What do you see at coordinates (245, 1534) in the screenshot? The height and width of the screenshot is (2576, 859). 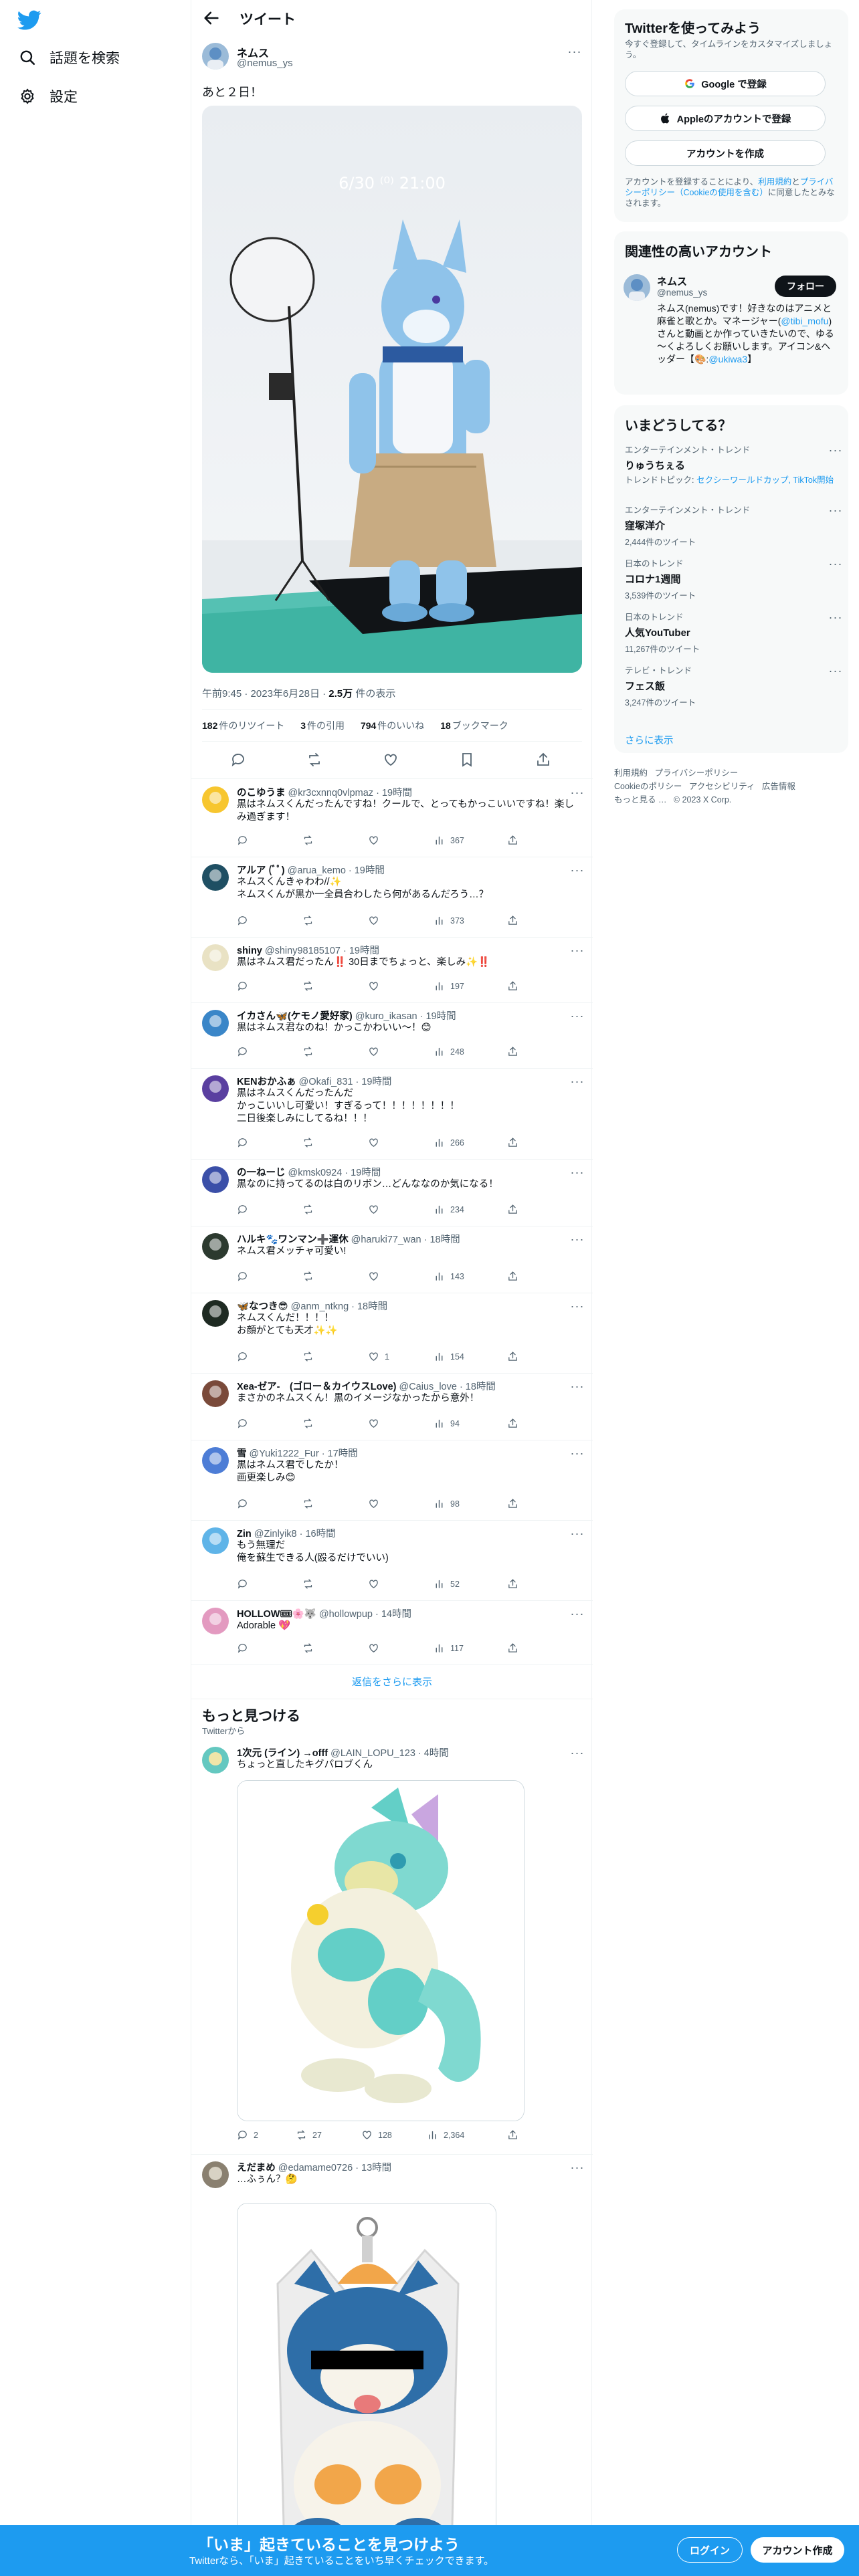 I see `reply-author-name: Zin` at bounding box center [245, 1534].